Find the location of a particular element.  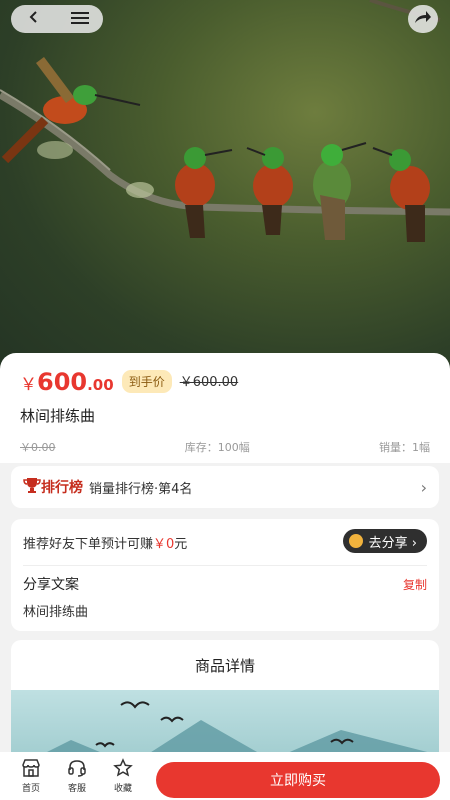

nav-home-label: 首页 is located at coordinates (30, 789).